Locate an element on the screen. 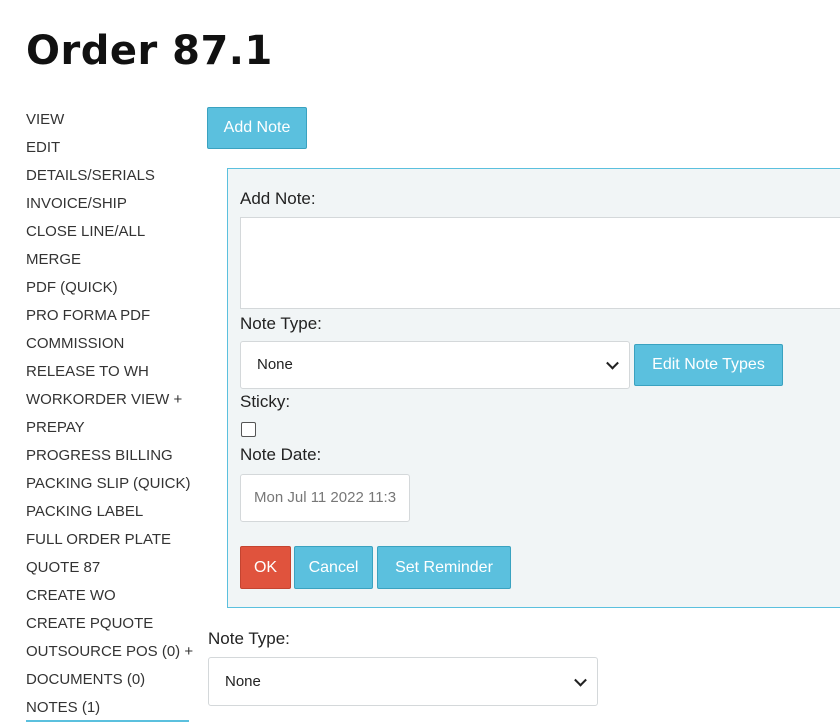  note-type-select: None is located at coordinates (435, 365).